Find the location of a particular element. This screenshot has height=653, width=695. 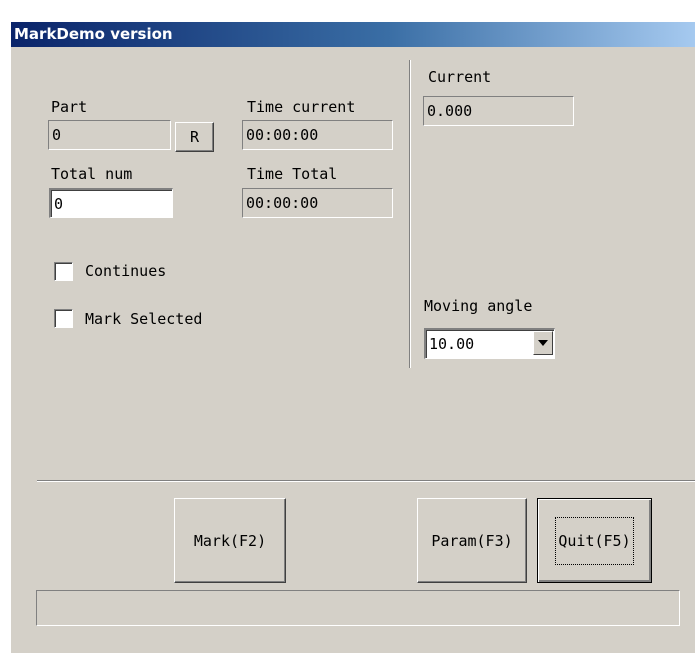

time-current-field: 00:00:00 is located at coordinates (317, 135).